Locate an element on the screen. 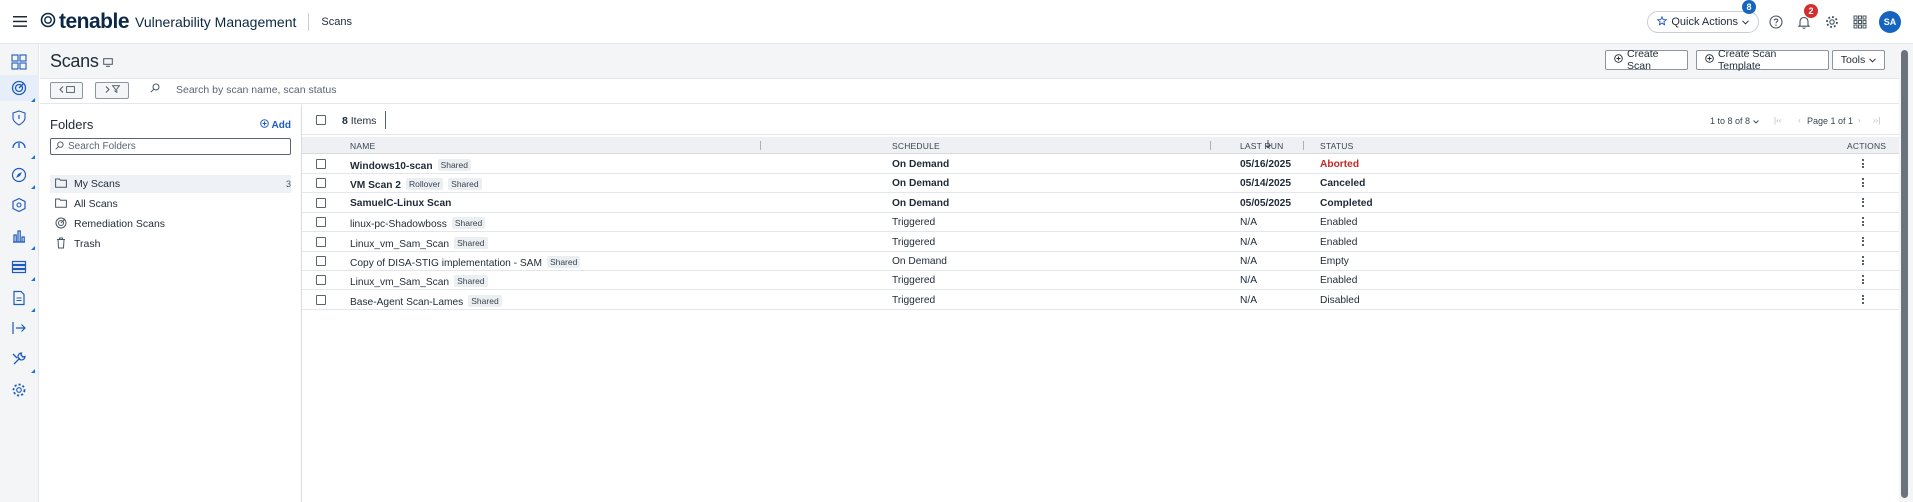 This screenshot has height=502, width=1913. scan-name: VM Scan 2 is located at coordinates (375, 185).